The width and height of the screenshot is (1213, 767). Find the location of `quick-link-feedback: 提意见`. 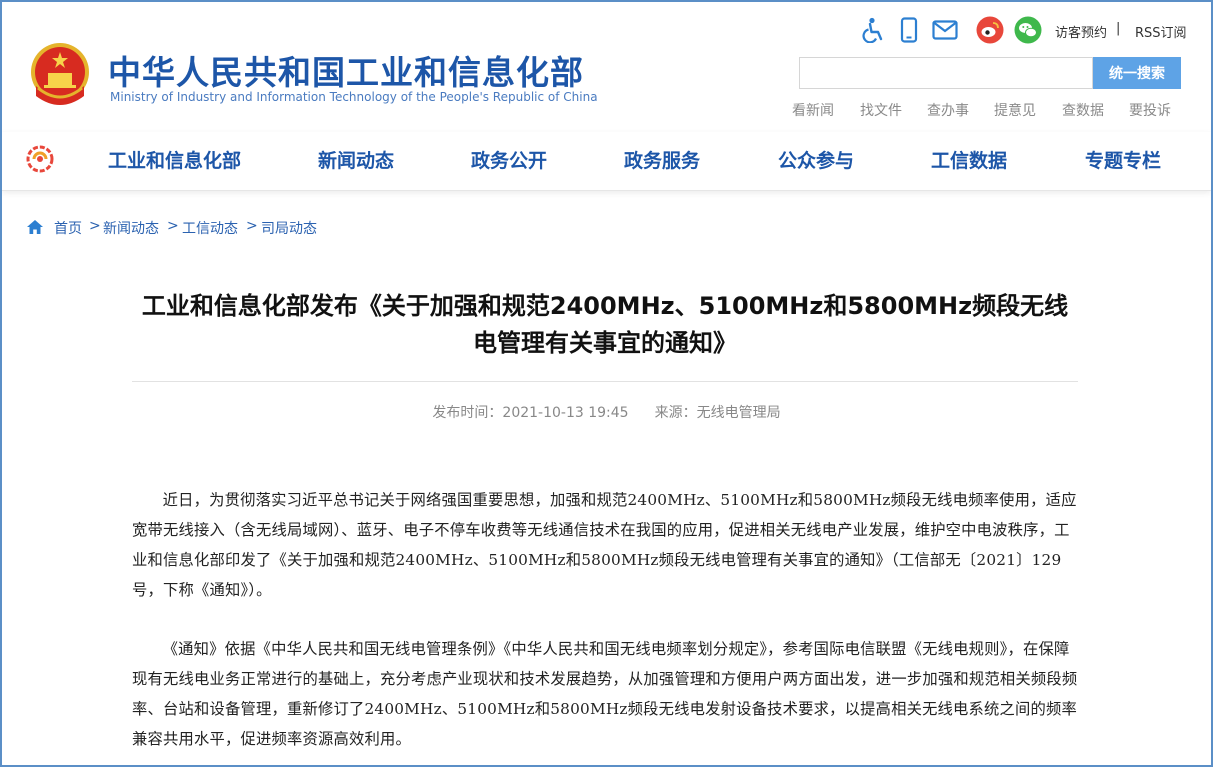

quick-link-feedback: 提意见 is located at coordinates (1015, 110).